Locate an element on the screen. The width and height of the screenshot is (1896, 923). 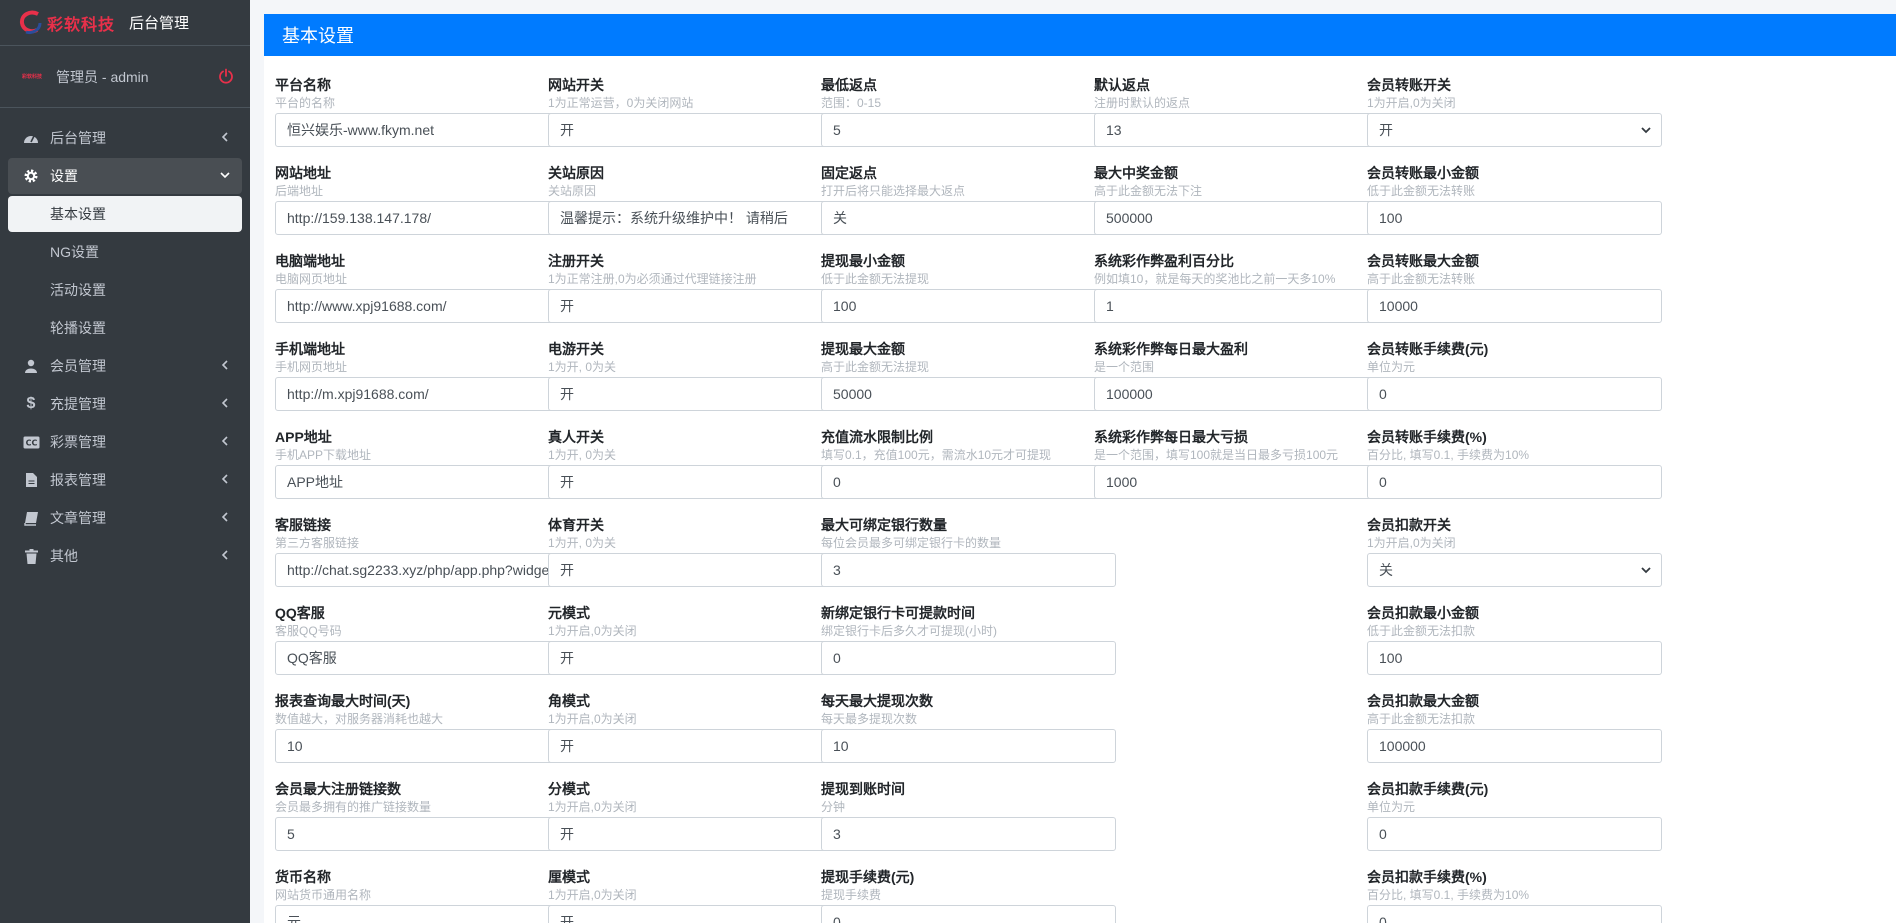
field-value: 100 is located at coordinates (845, 306).